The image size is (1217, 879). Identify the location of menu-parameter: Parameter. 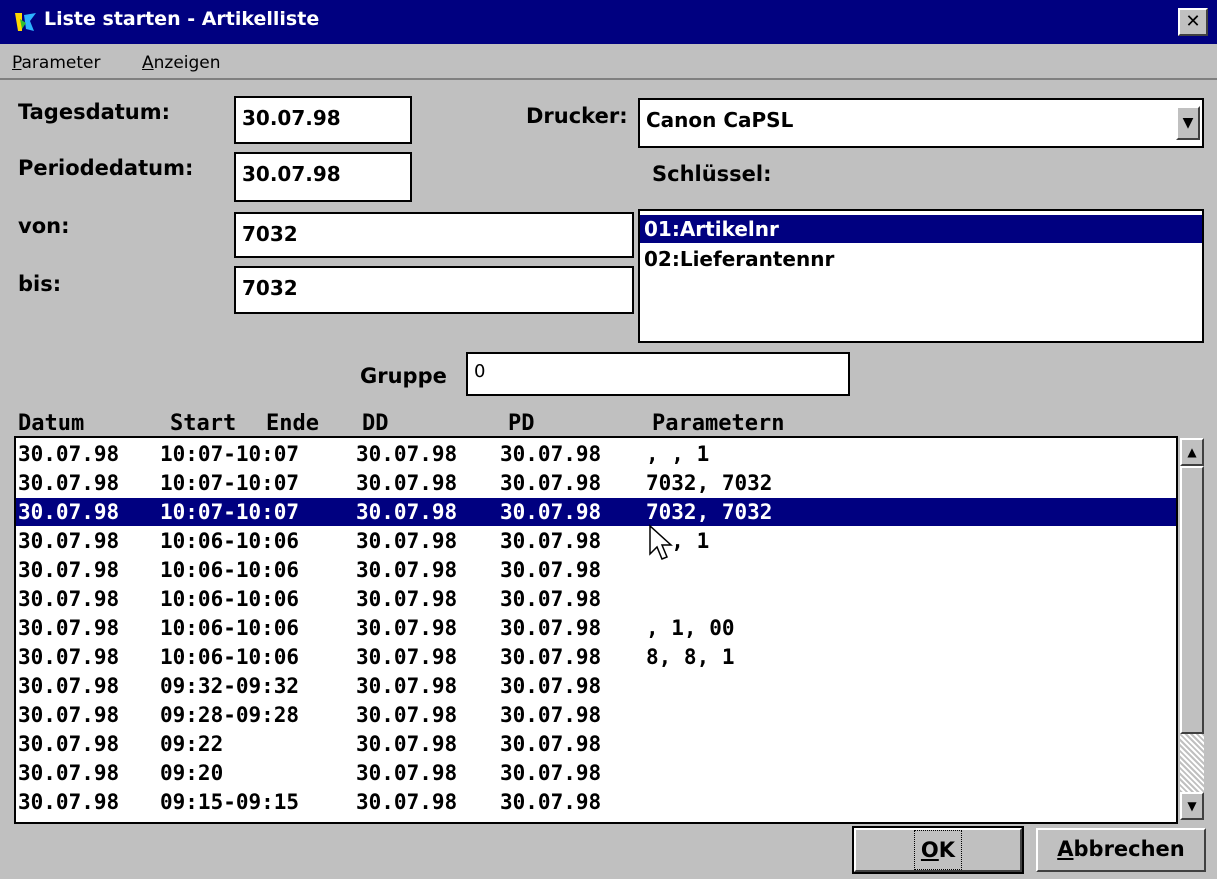
(56, 63).